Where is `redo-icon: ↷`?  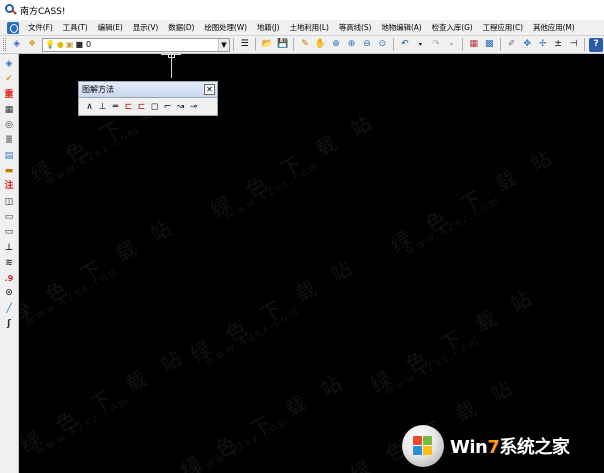 redo-icon: ↷ is located at coordinates (435, 45).